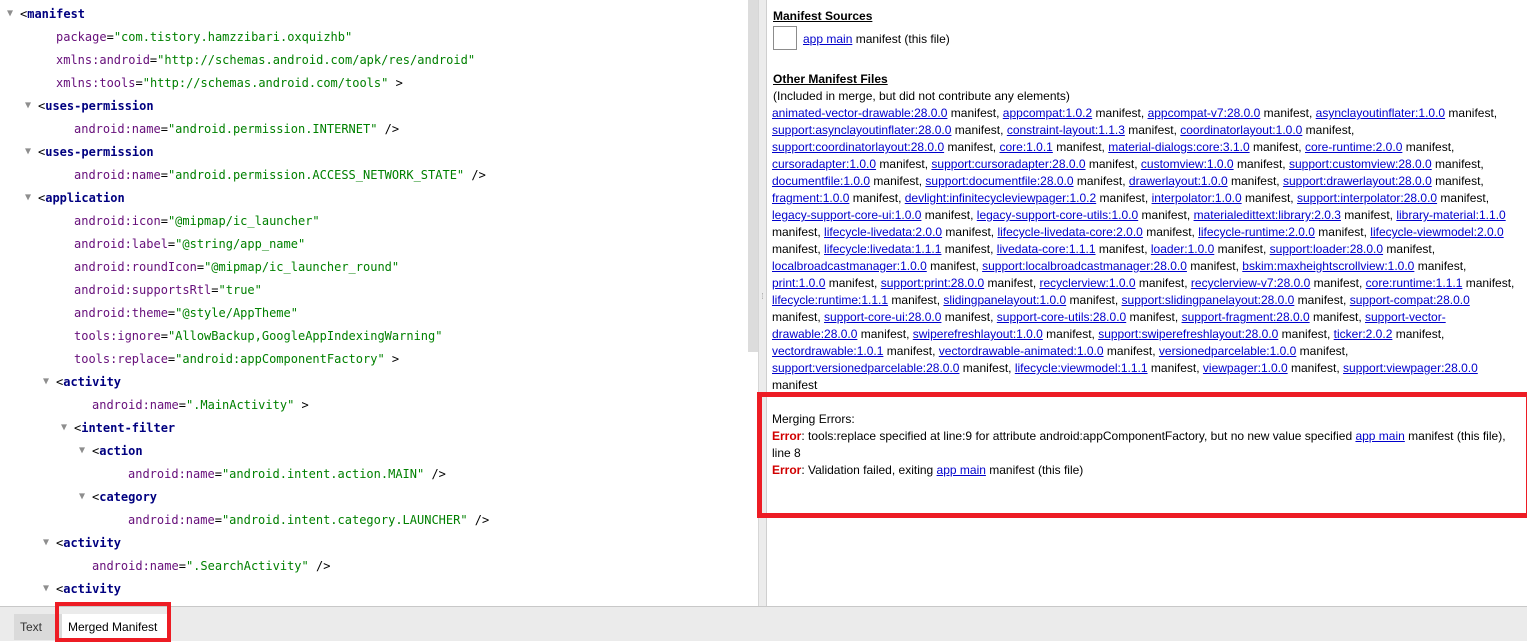 This screenshot has width=1527, height=642. Describe the element at coordinates (1057, 215) in the screenshot. I see `manifest-file-link: legacy-support-core-utils:1.0.0` at that location.